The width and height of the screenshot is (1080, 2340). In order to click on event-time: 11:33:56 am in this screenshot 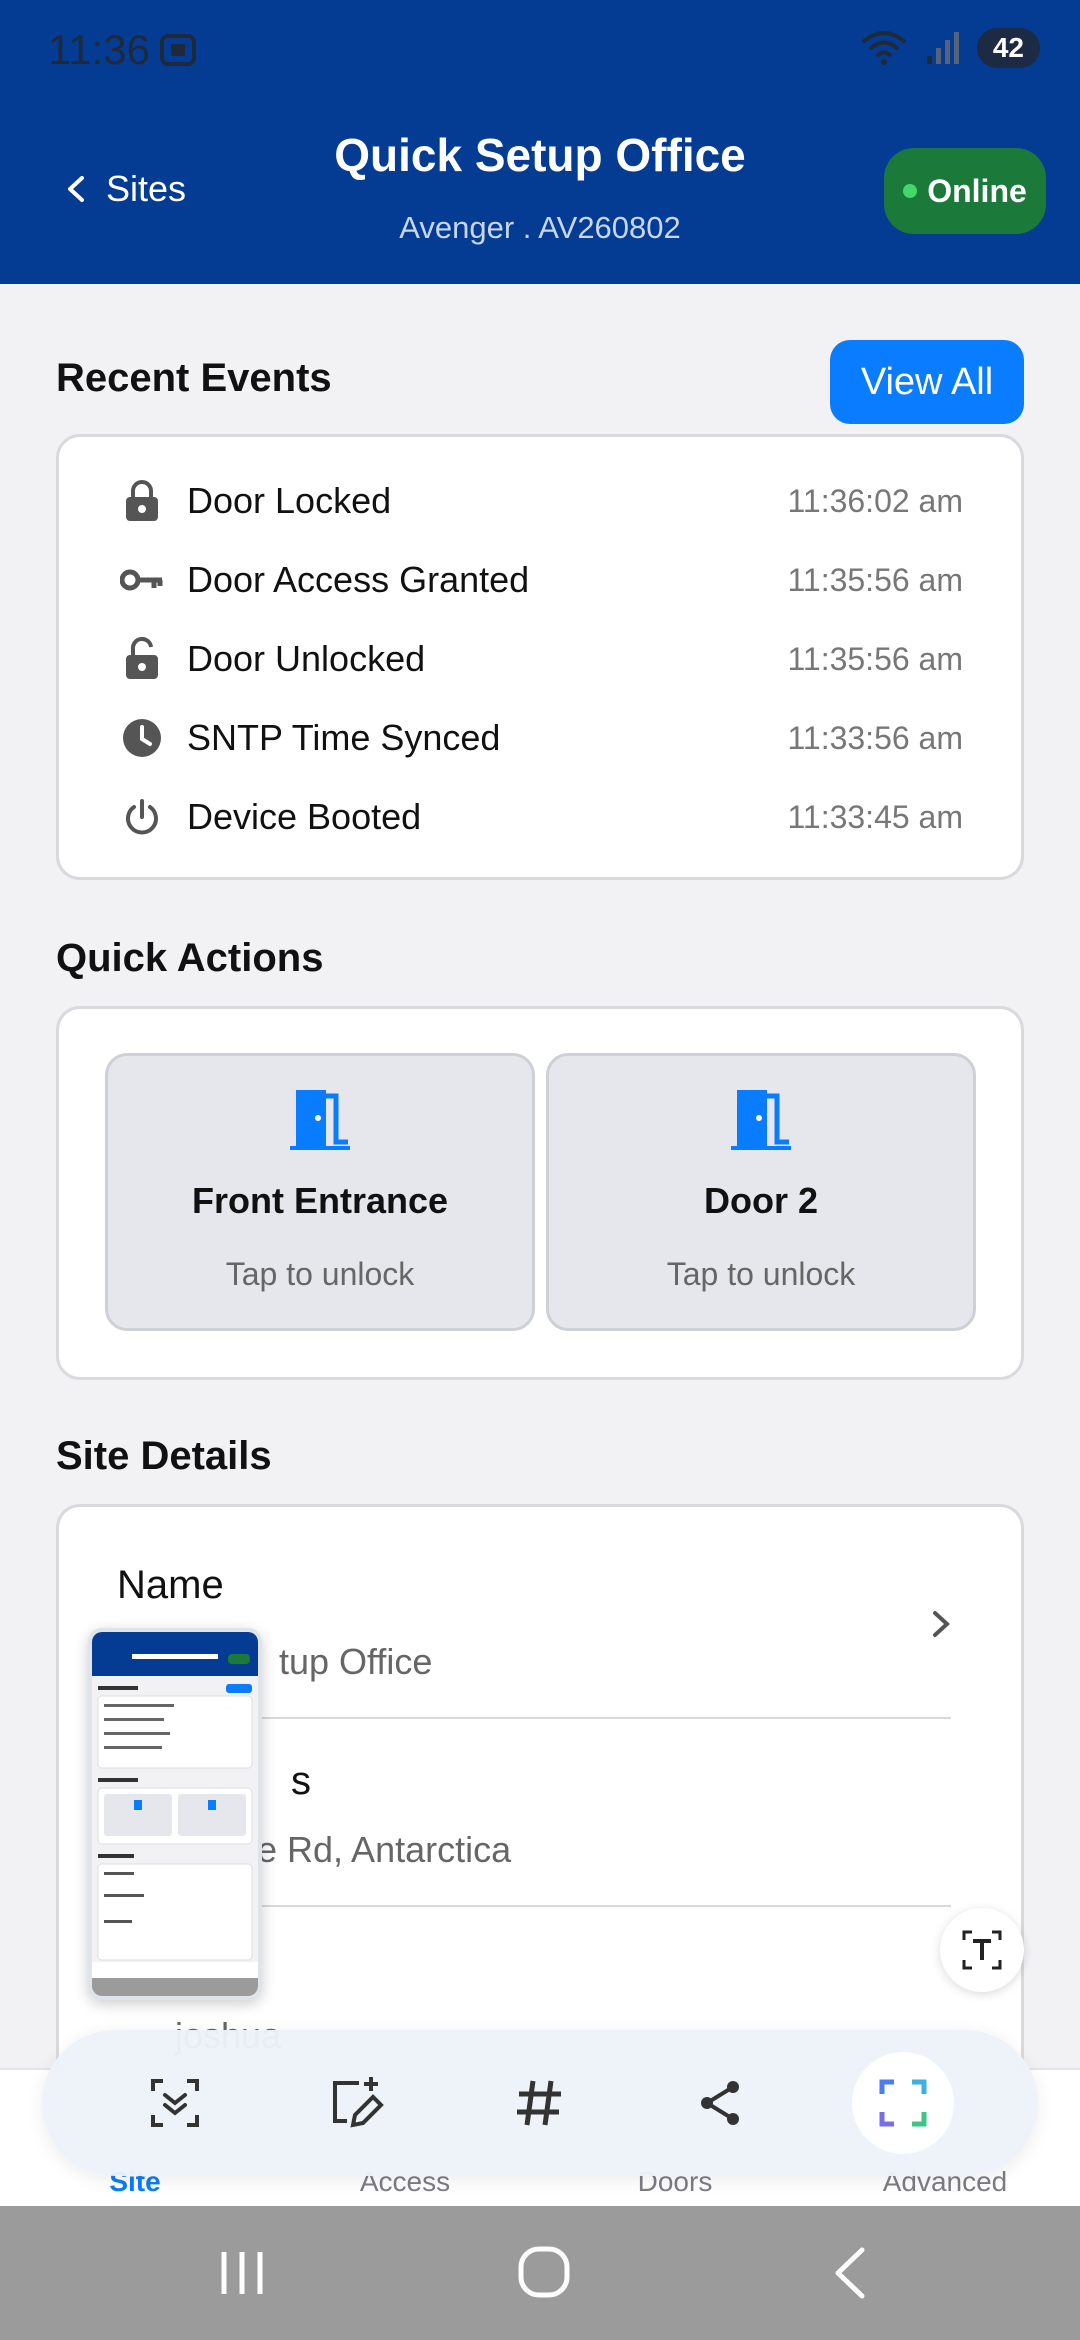, I will do `click(875, 737)`.